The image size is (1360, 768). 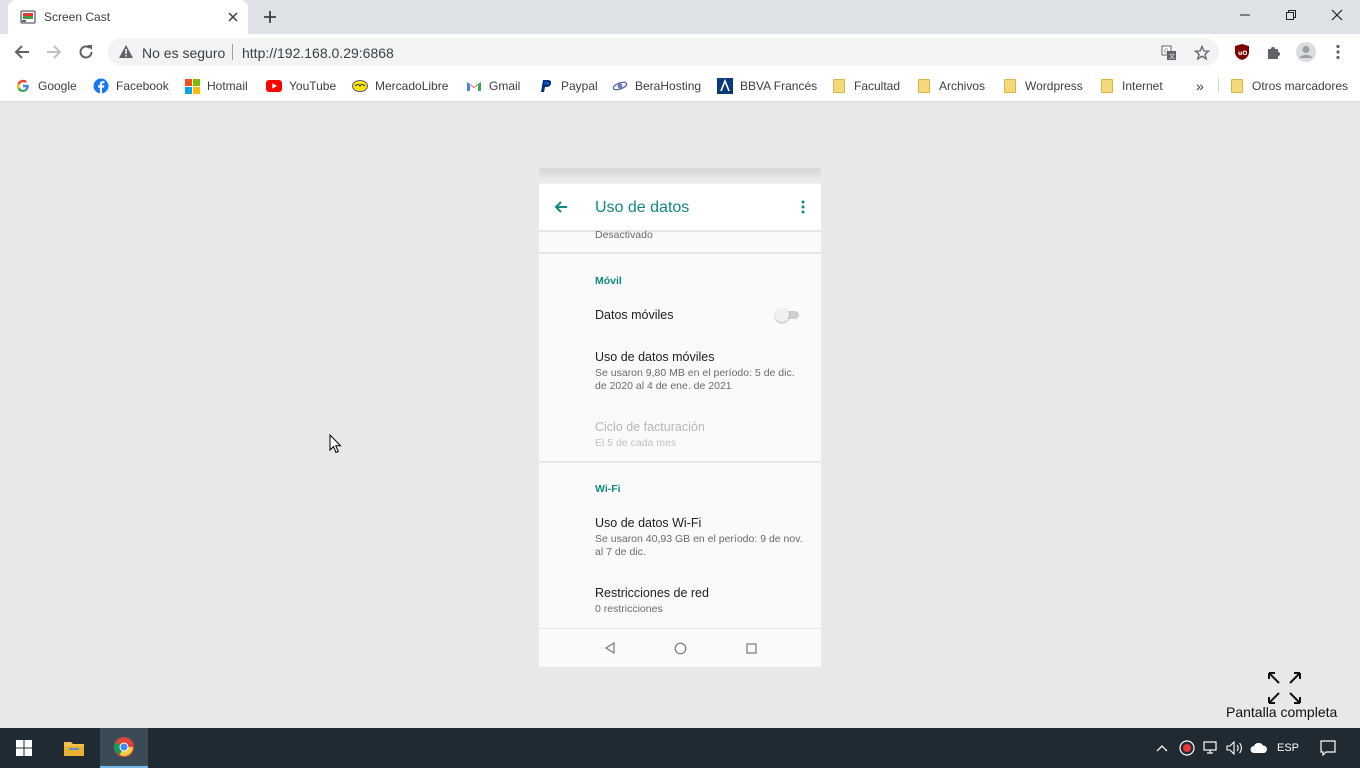 I want to click on section-header-wifi: Wi-Fi, so click(x=608, y=489).